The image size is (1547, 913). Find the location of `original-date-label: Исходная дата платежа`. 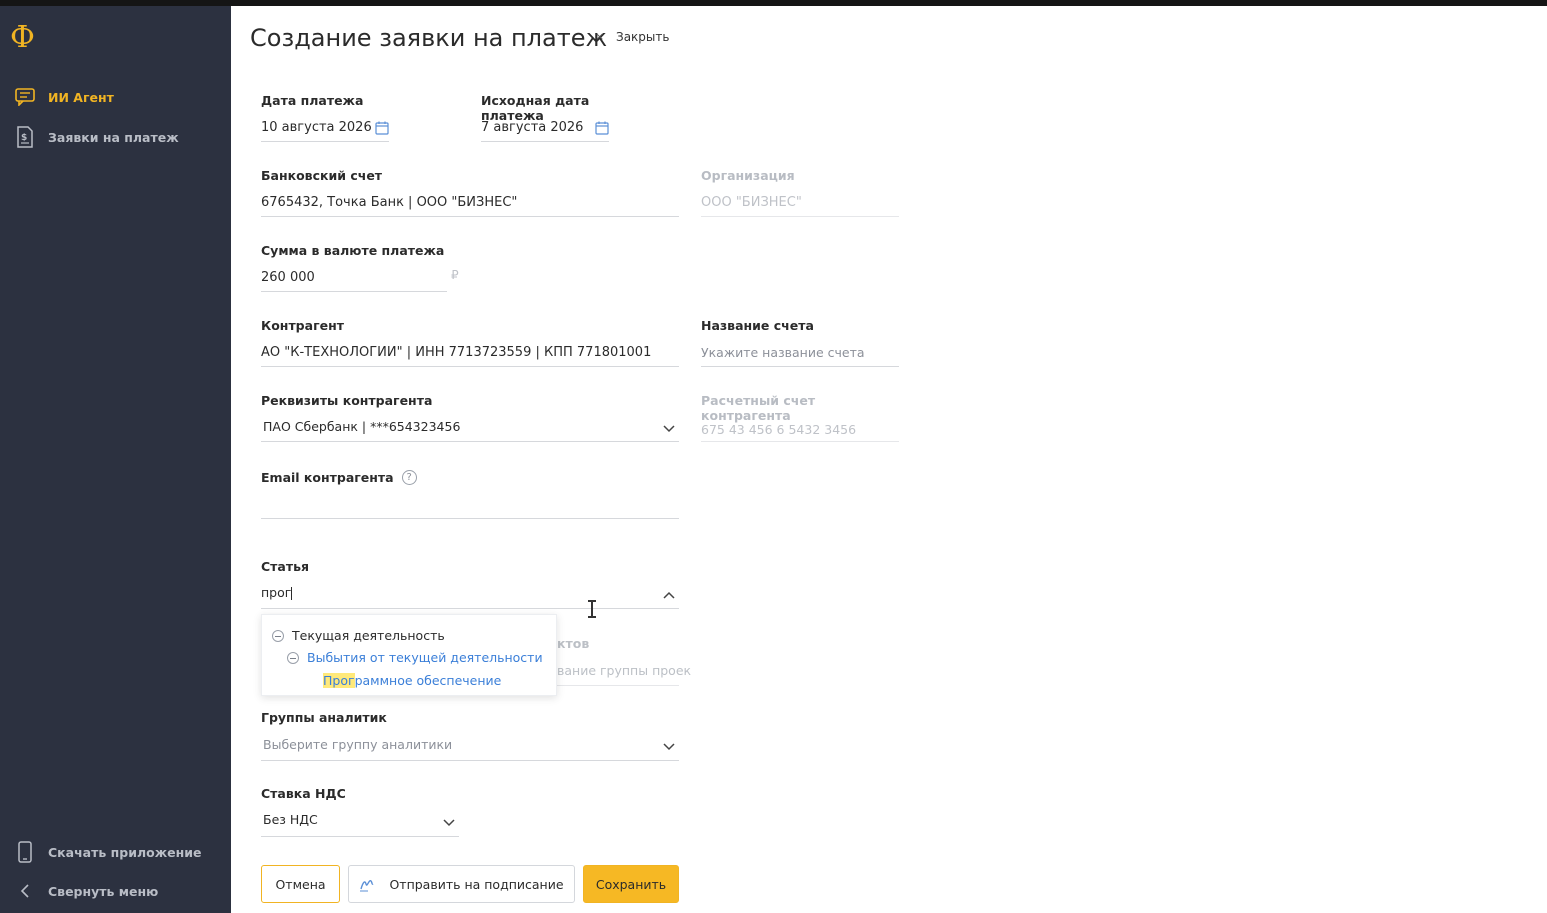

original-date-label: Исходная дата платежа is located at coordinates (535, 108).